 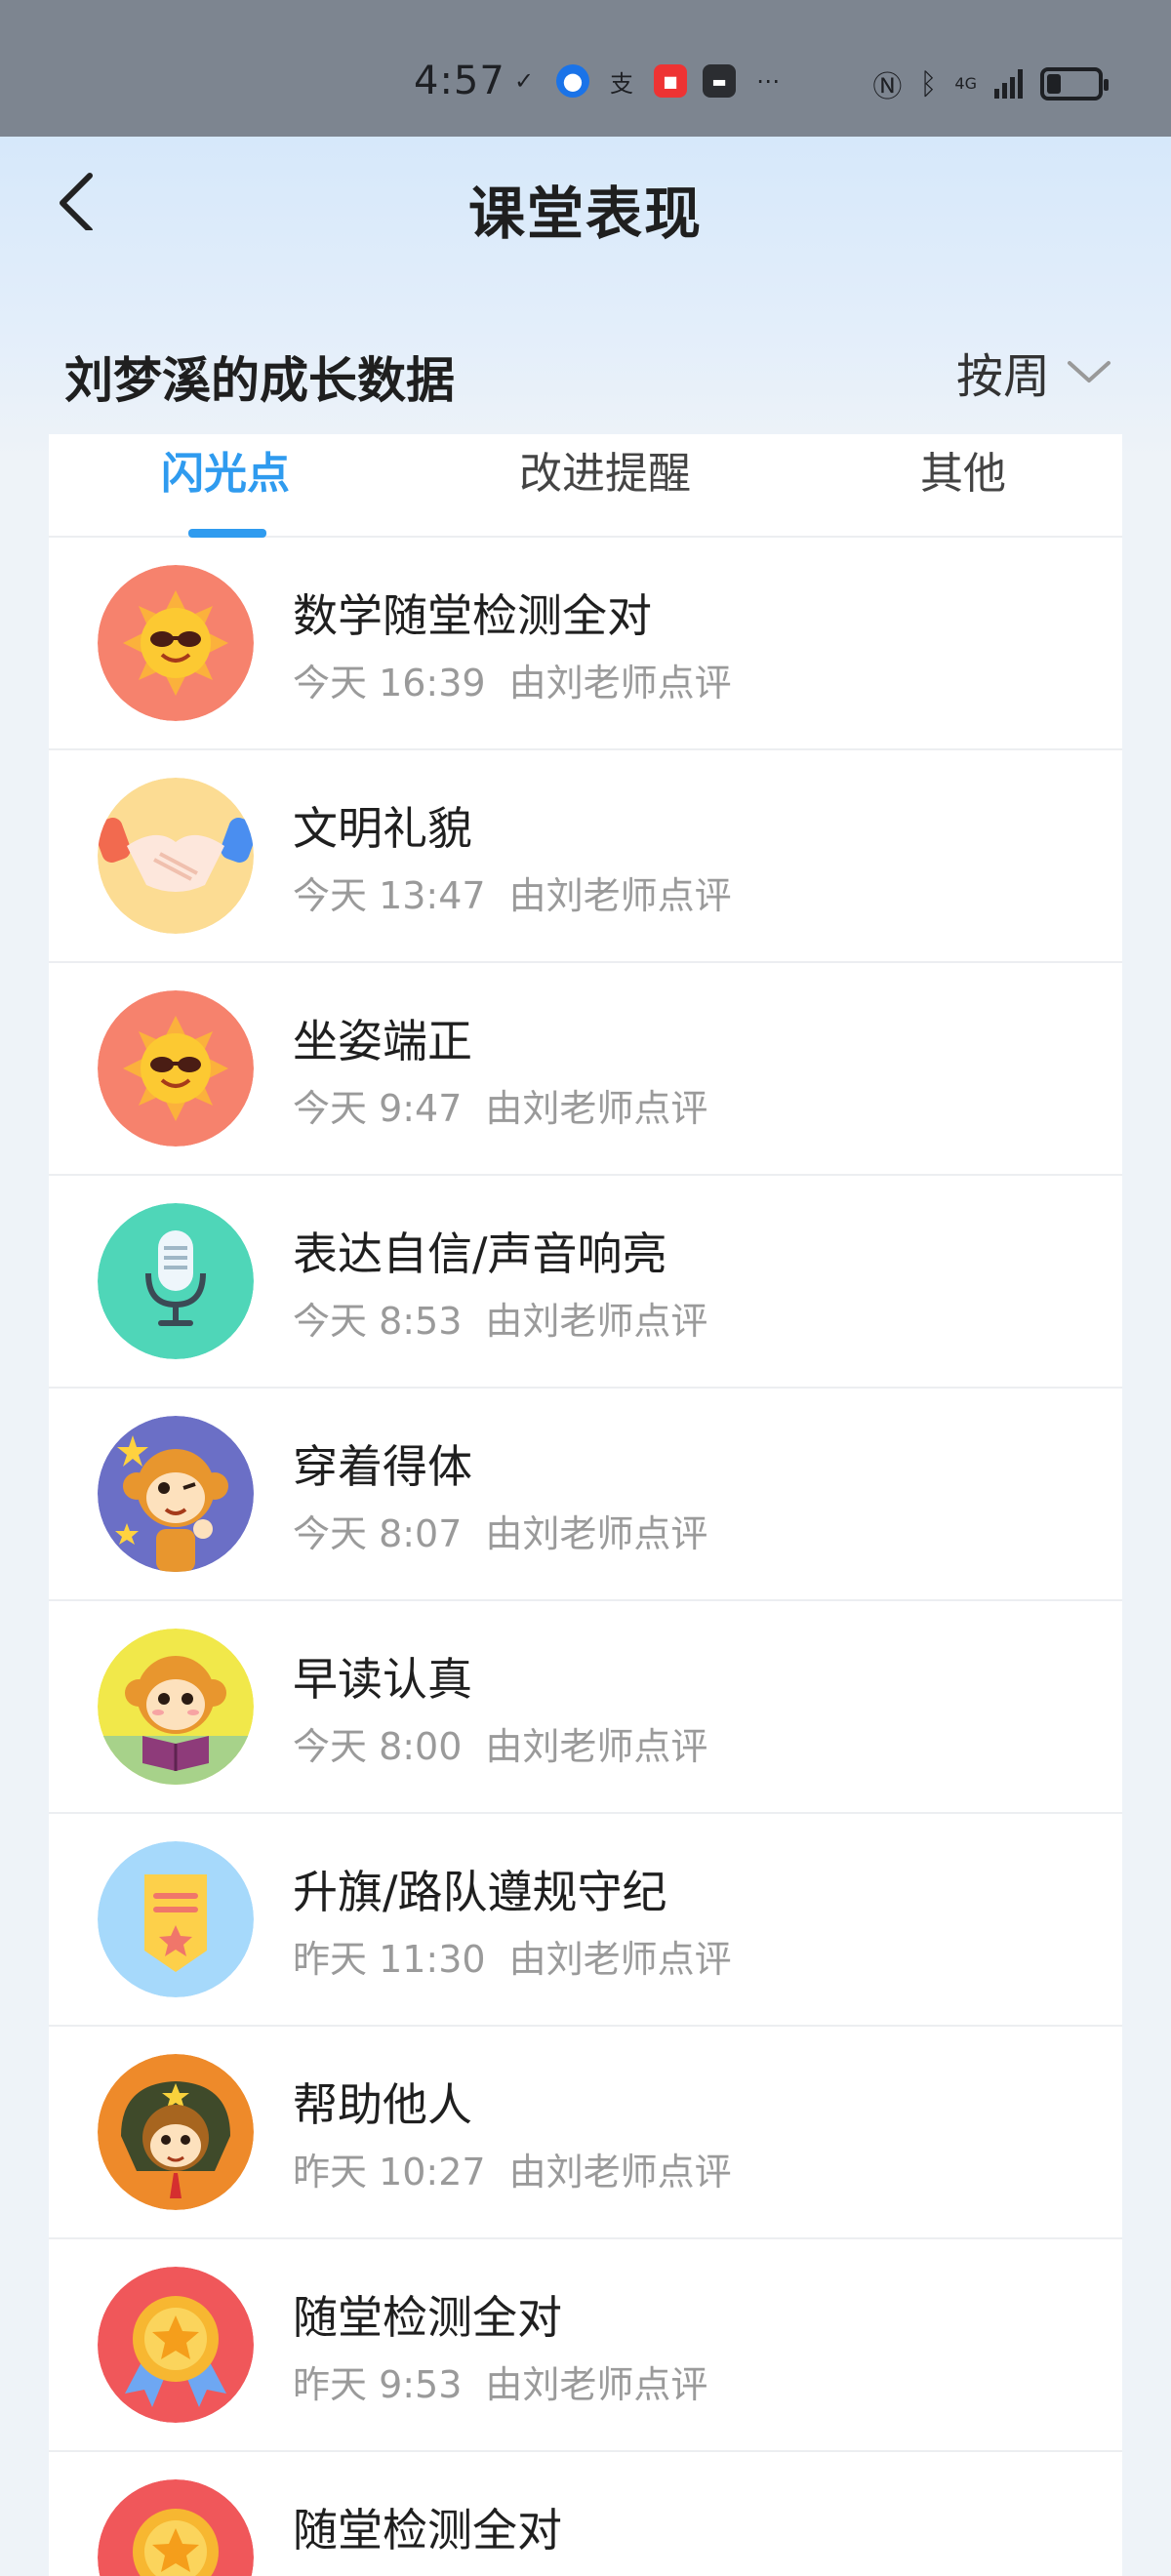 I want to click on item-title: 升旗/路队遵规守纪, so click(x=480, y=1892).